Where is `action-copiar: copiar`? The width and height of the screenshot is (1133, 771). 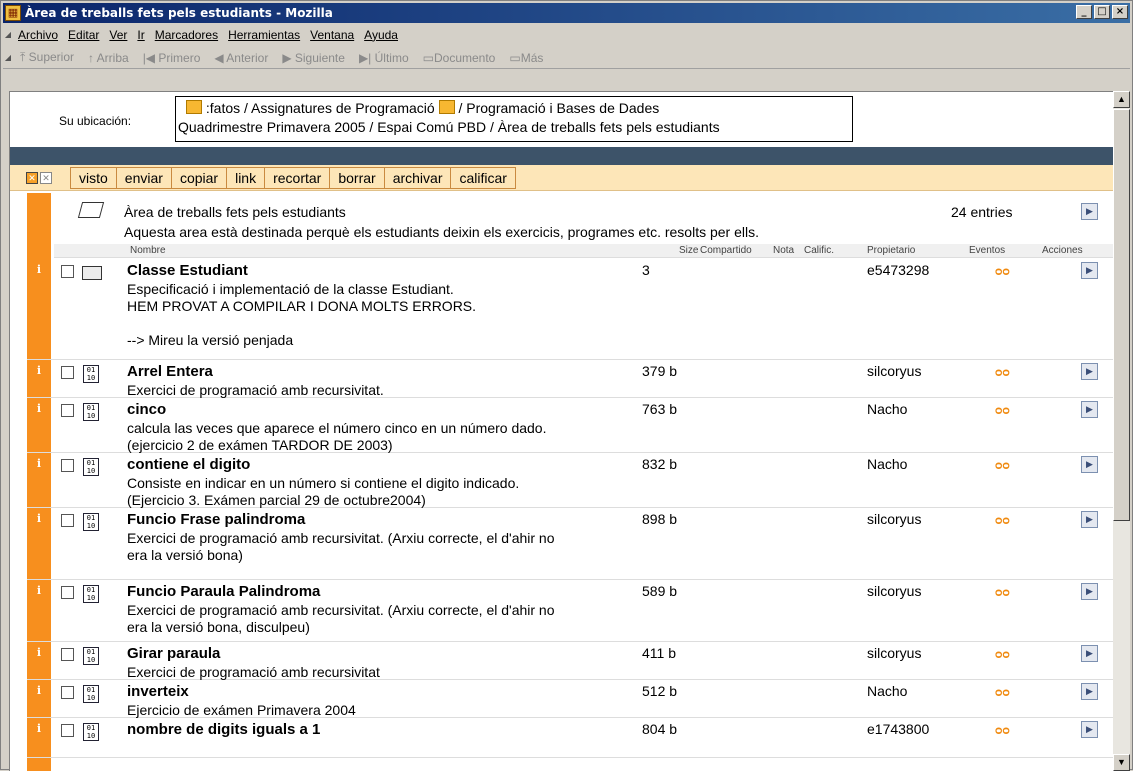
action-copiar: copiar is located at coordinates (199, 177).